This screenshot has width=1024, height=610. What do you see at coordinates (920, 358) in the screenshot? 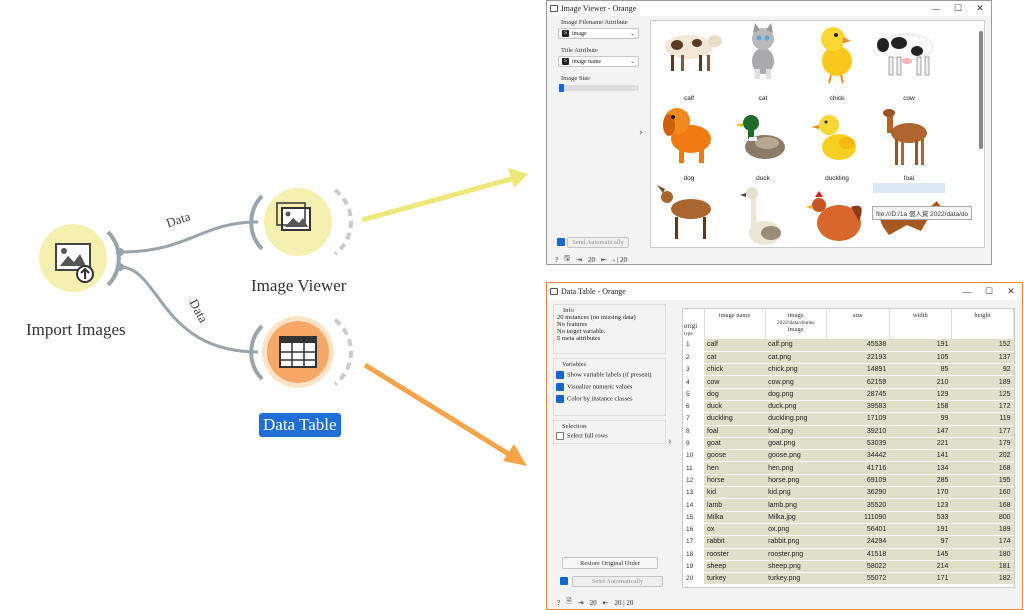
I see `table-cell: 105` at bounding box center [920, 358].